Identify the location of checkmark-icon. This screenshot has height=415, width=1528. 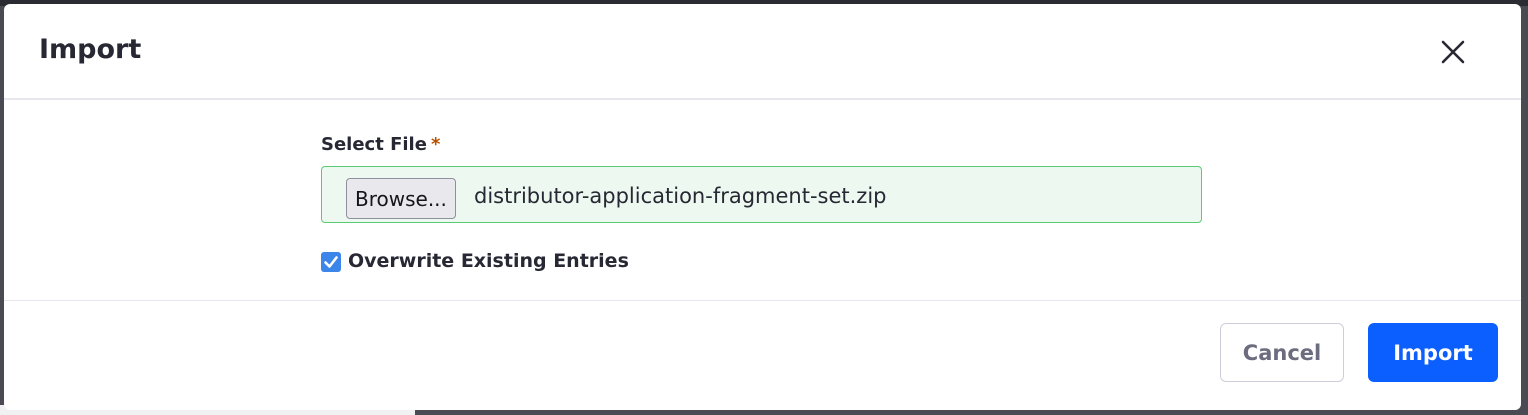
(331, 262).